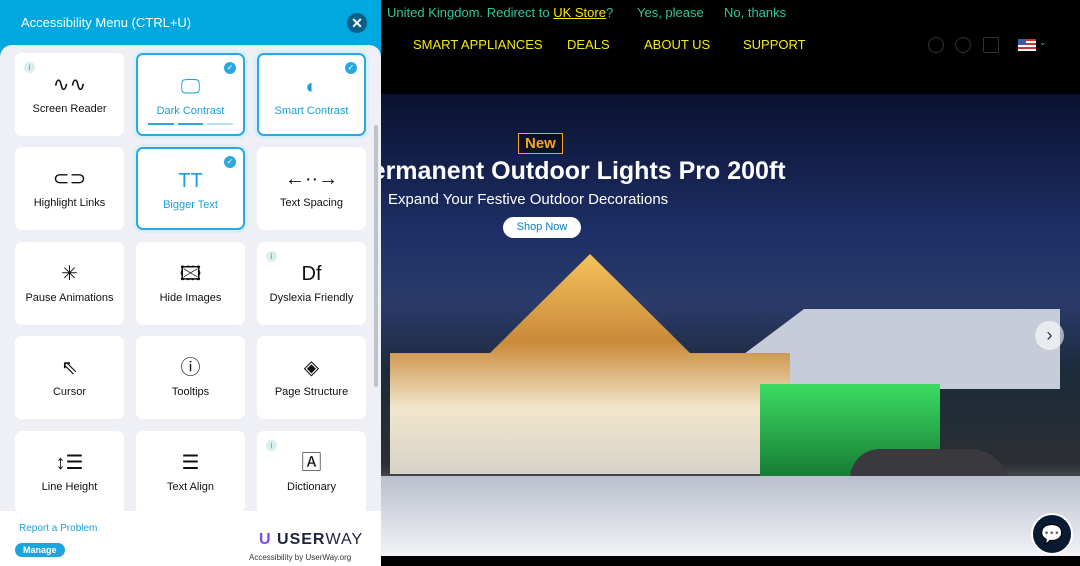 The image size is (1080, 566). I want to click on notice-suffix: ?, so click(609, 12).